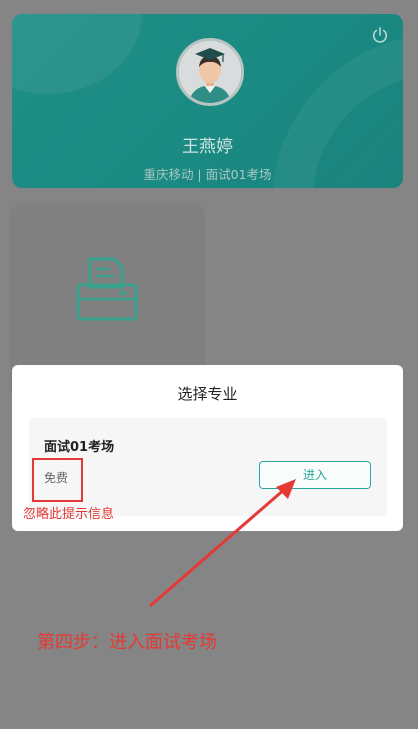 This screenshot has height=729, width=418. Describe the element at coordinates (315, 475) in the screenshot. I see `enter-button: 进入` at that location.